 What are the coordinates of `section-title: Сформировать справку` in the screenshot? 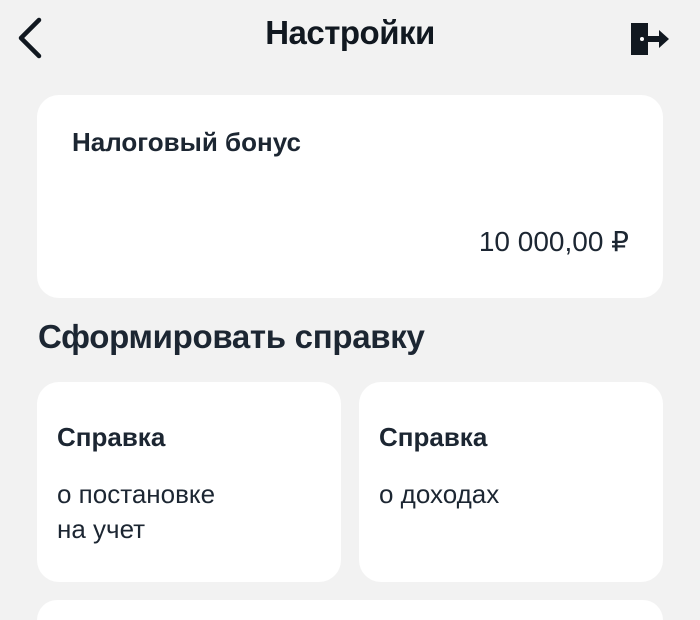 It's located at (231, 336).